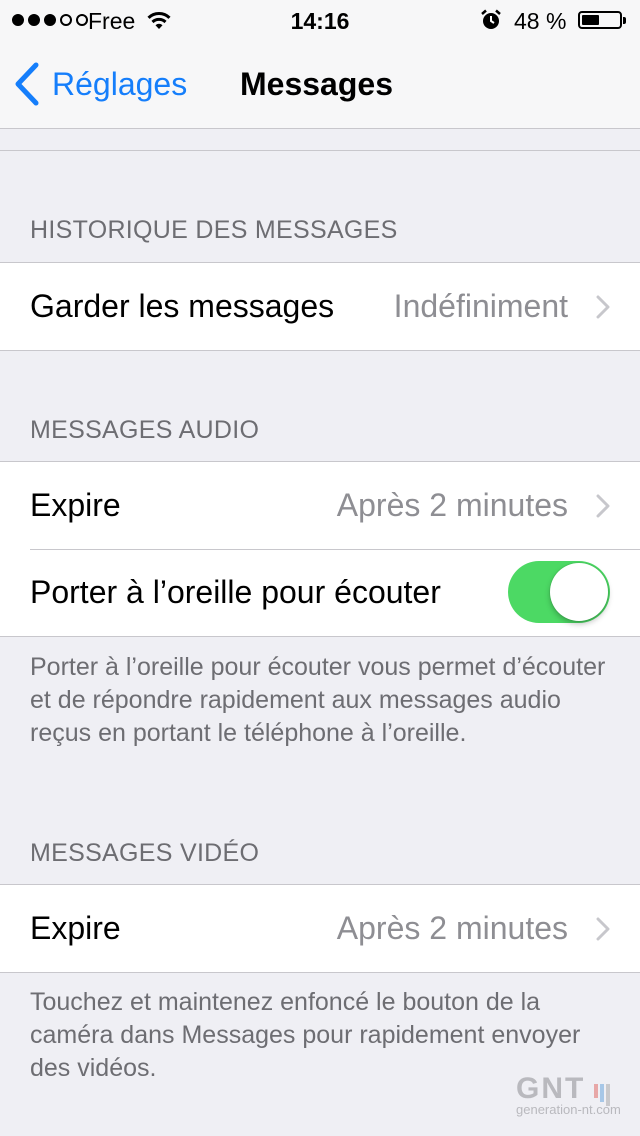 Image resolution: width=640 pixels, height=1136 pixels. What do you see at coordinates (452, 505) in the screenshot?
I see `audio-expire-value: Après 2 minutes` at bounding box center [452, 505].